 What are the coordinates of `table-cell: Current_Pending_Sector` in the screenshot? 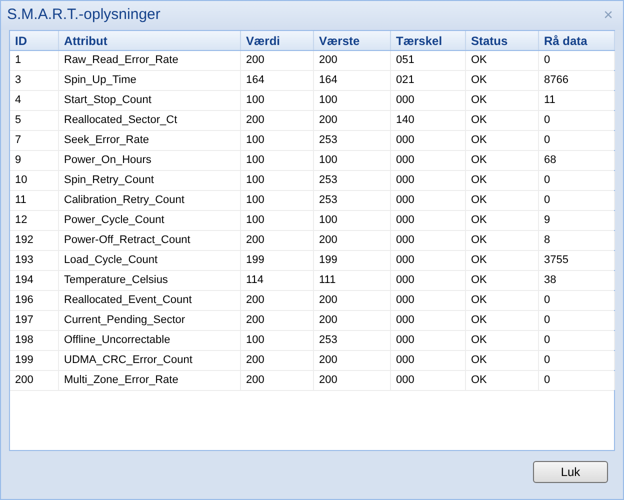 It's located at (150, 320).